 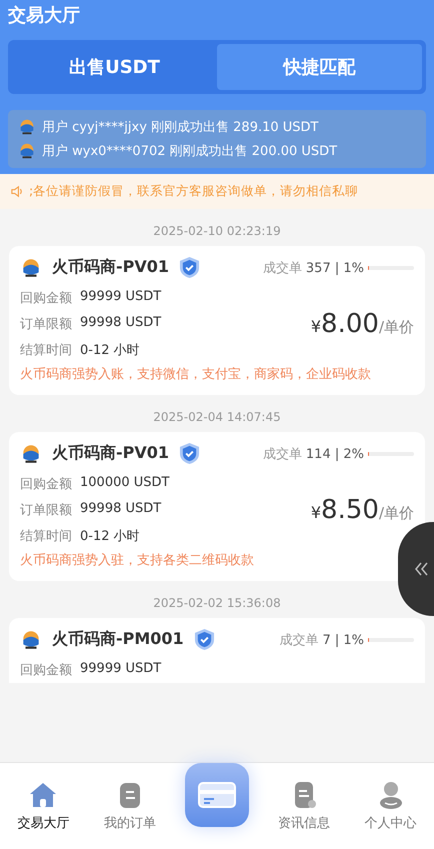 I want to click on card-icon, so click(x=216, y=795).